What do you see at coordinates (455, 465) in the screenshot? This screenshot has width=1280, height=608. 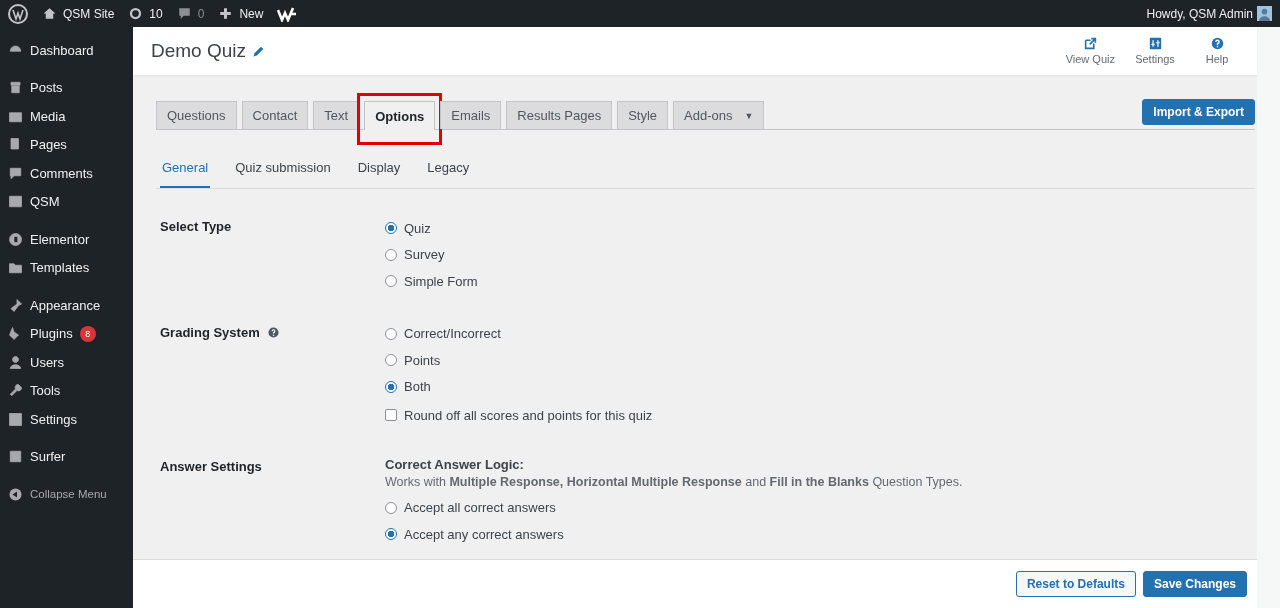 I see `option-heading: Correct Answer Logic:` at bounding box center [455, 465].